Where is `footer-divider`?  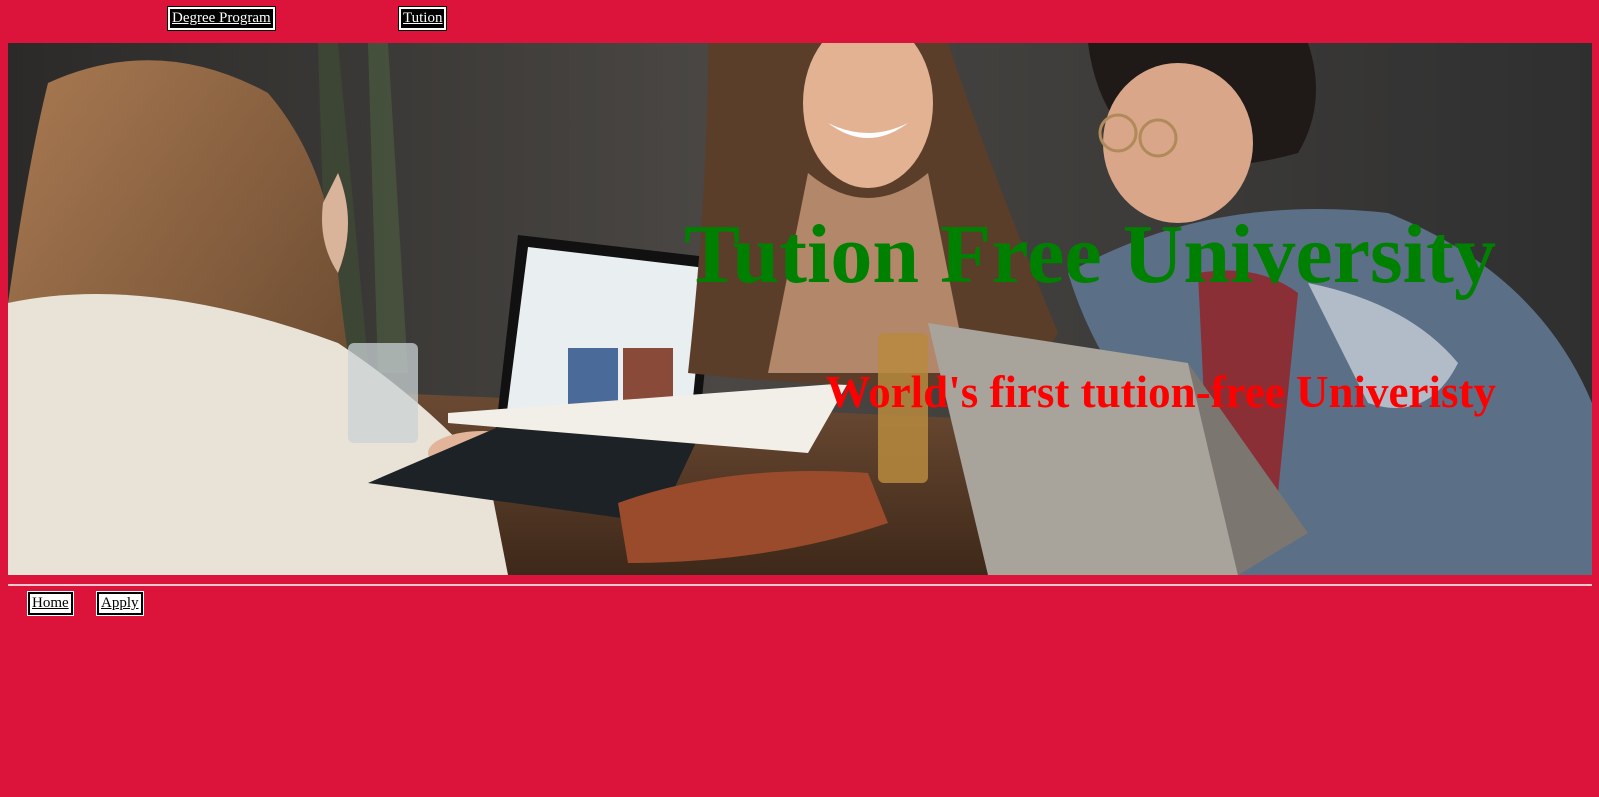 footer-divider is located at coordinates (800, 585).